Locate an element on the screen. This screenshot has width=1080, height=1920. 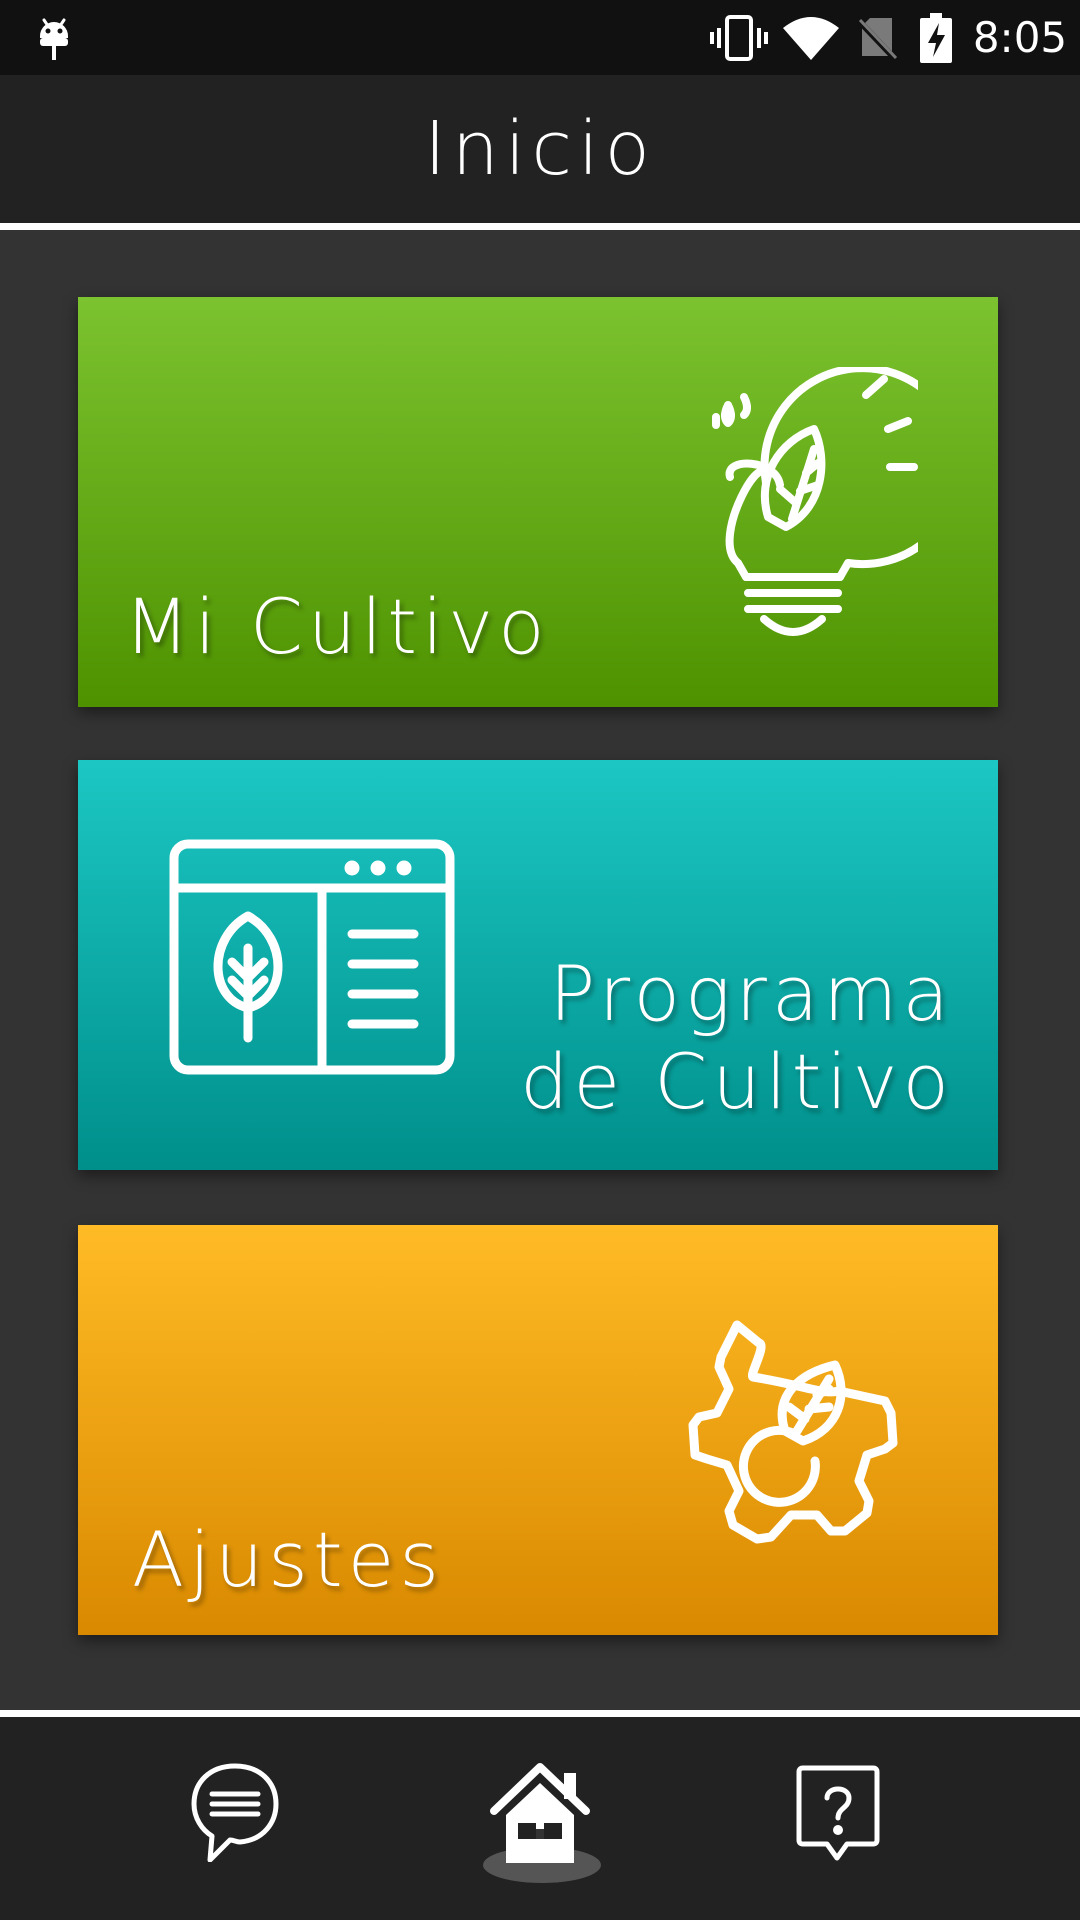
app-bar: Inicio is located at coordinates (540, 149).